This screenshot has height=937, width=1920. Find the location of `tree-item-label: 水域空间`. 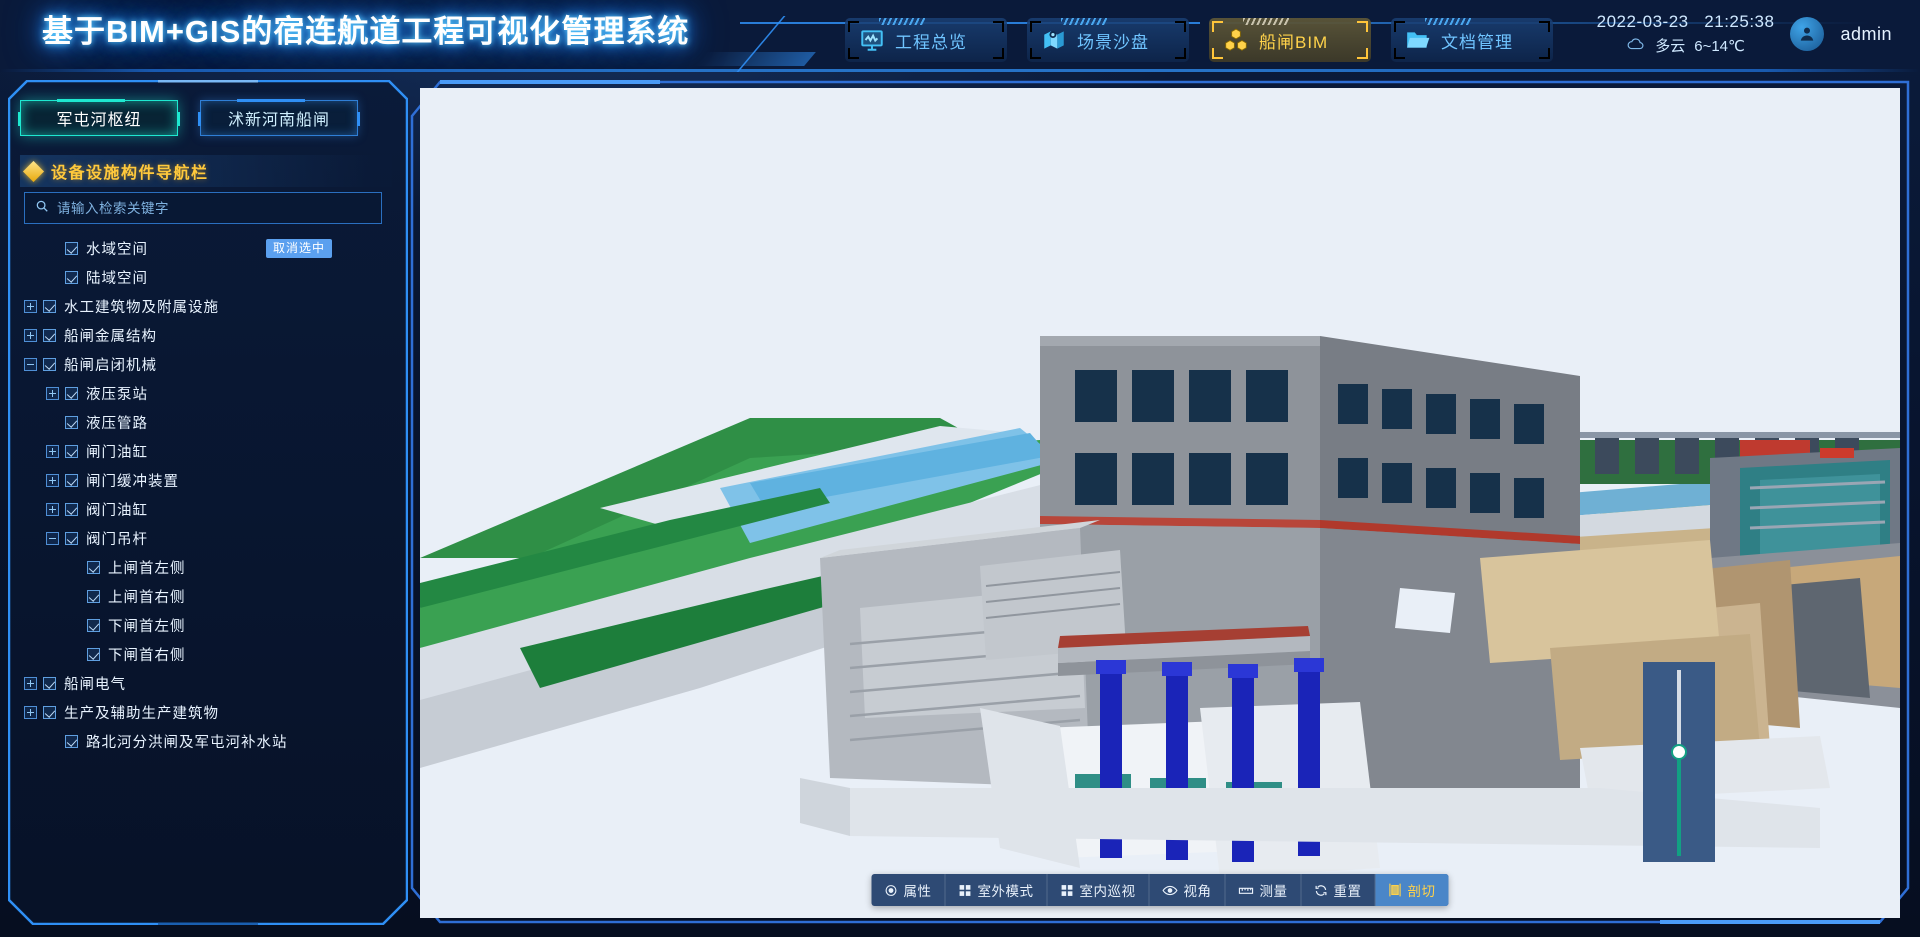

tree-item-label: 水域空间 is located at coordinates (117, 250).